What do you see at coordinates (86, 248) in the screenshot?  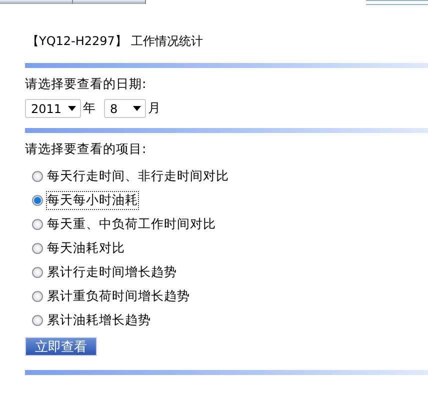 I see `option-label: 每天油耗对比` at bounding box center [86, 248].